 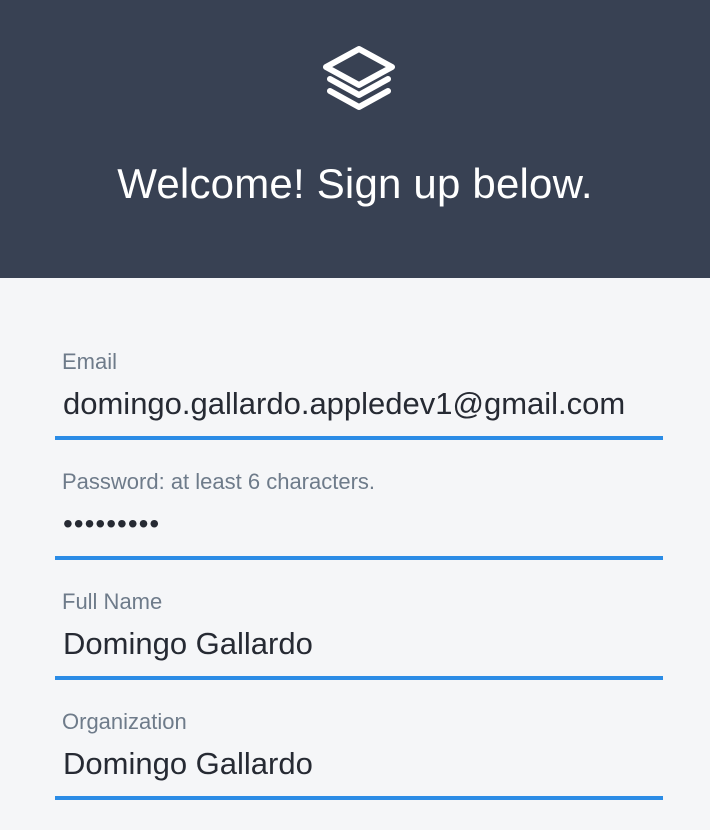 I want to click on organization-label: Organization, so click(x=124, y=721).